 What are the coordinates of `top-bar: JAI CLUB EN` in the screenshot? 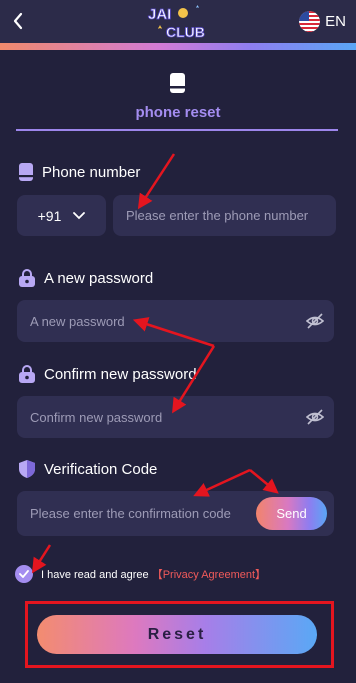 It's located at (178, 21).